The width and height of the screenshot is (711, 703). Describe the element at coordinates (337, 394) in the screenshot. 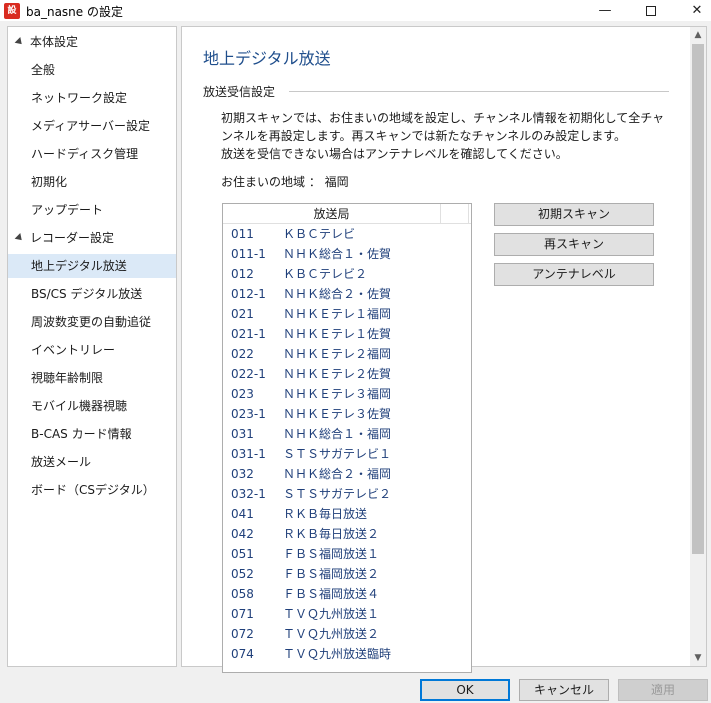

I see `station-name: ＮＨＫＥテレ３福岡` at that location.